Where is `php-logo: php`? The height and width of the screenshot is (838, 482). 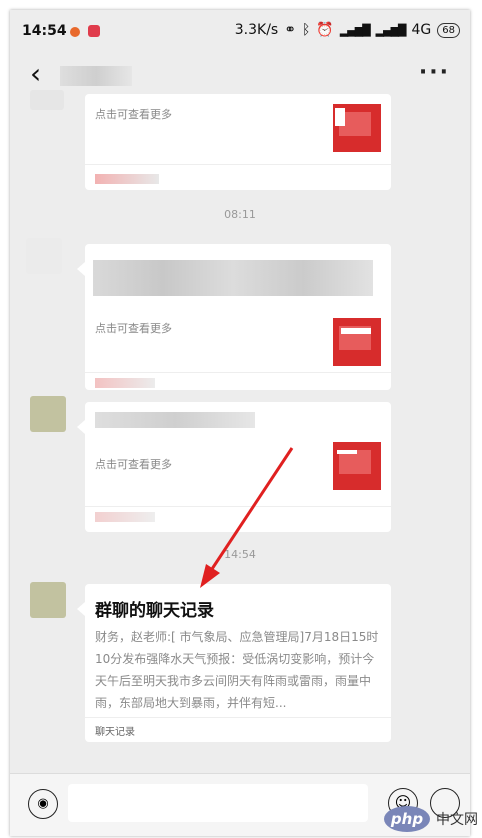 php-logo: php is located at coordinates (407, 819).